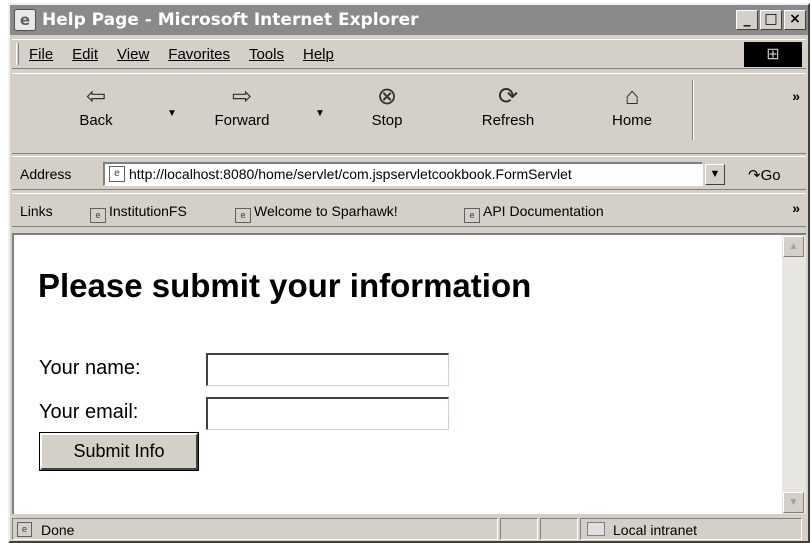 Image resolution: width=811 pixels, height=543 pixels. I want to click on go-label: Go, so click(770, 175).